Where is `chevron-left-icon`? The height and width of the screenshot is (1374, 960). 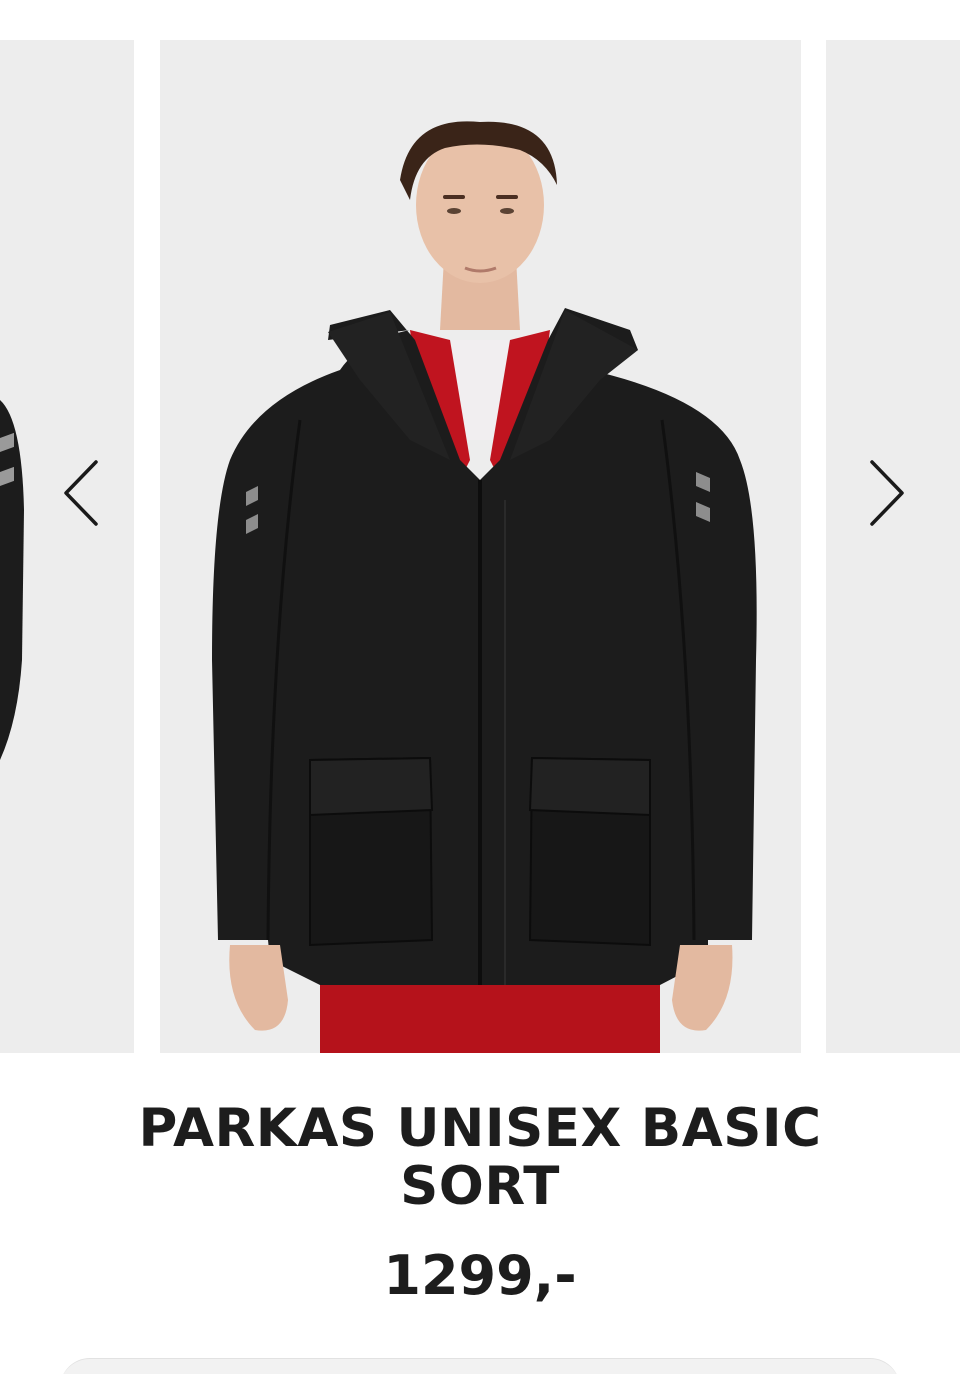
chevron-left-icon is located at coordinates (81, 493).